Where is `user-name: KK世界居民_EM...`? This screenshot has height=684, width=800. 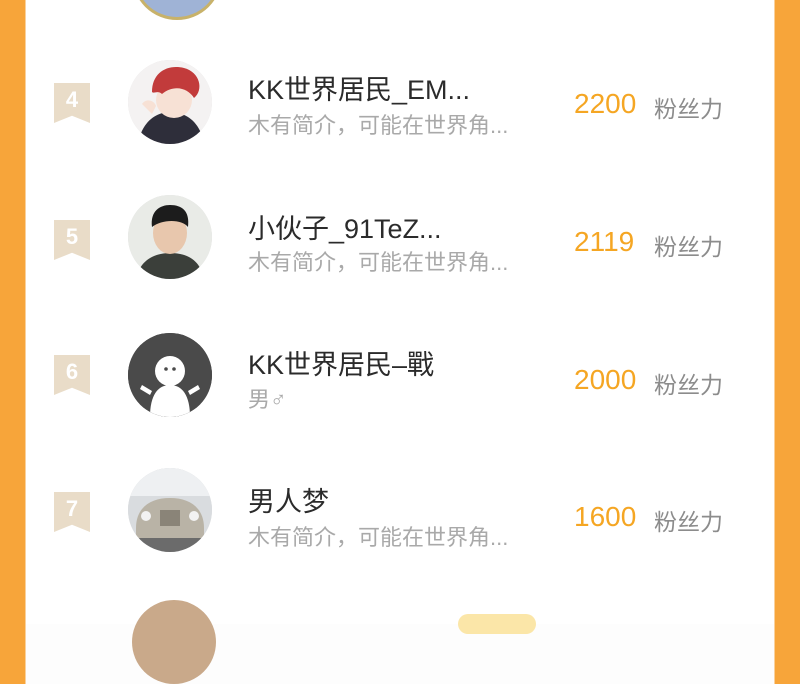
user-name: KK世界居民_EM... is located at coordinates (359, 87).